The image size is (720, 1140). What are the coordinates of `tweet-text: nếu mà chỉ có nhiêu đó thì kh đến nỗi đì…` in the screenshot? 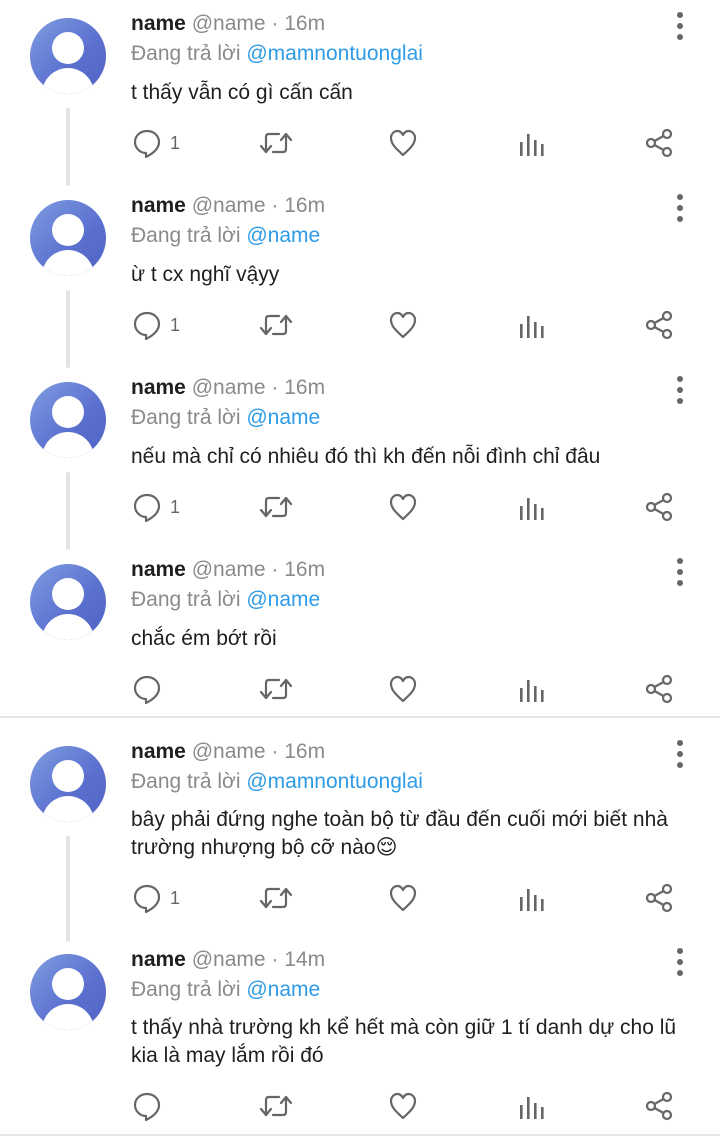 It's located at (366, 456).